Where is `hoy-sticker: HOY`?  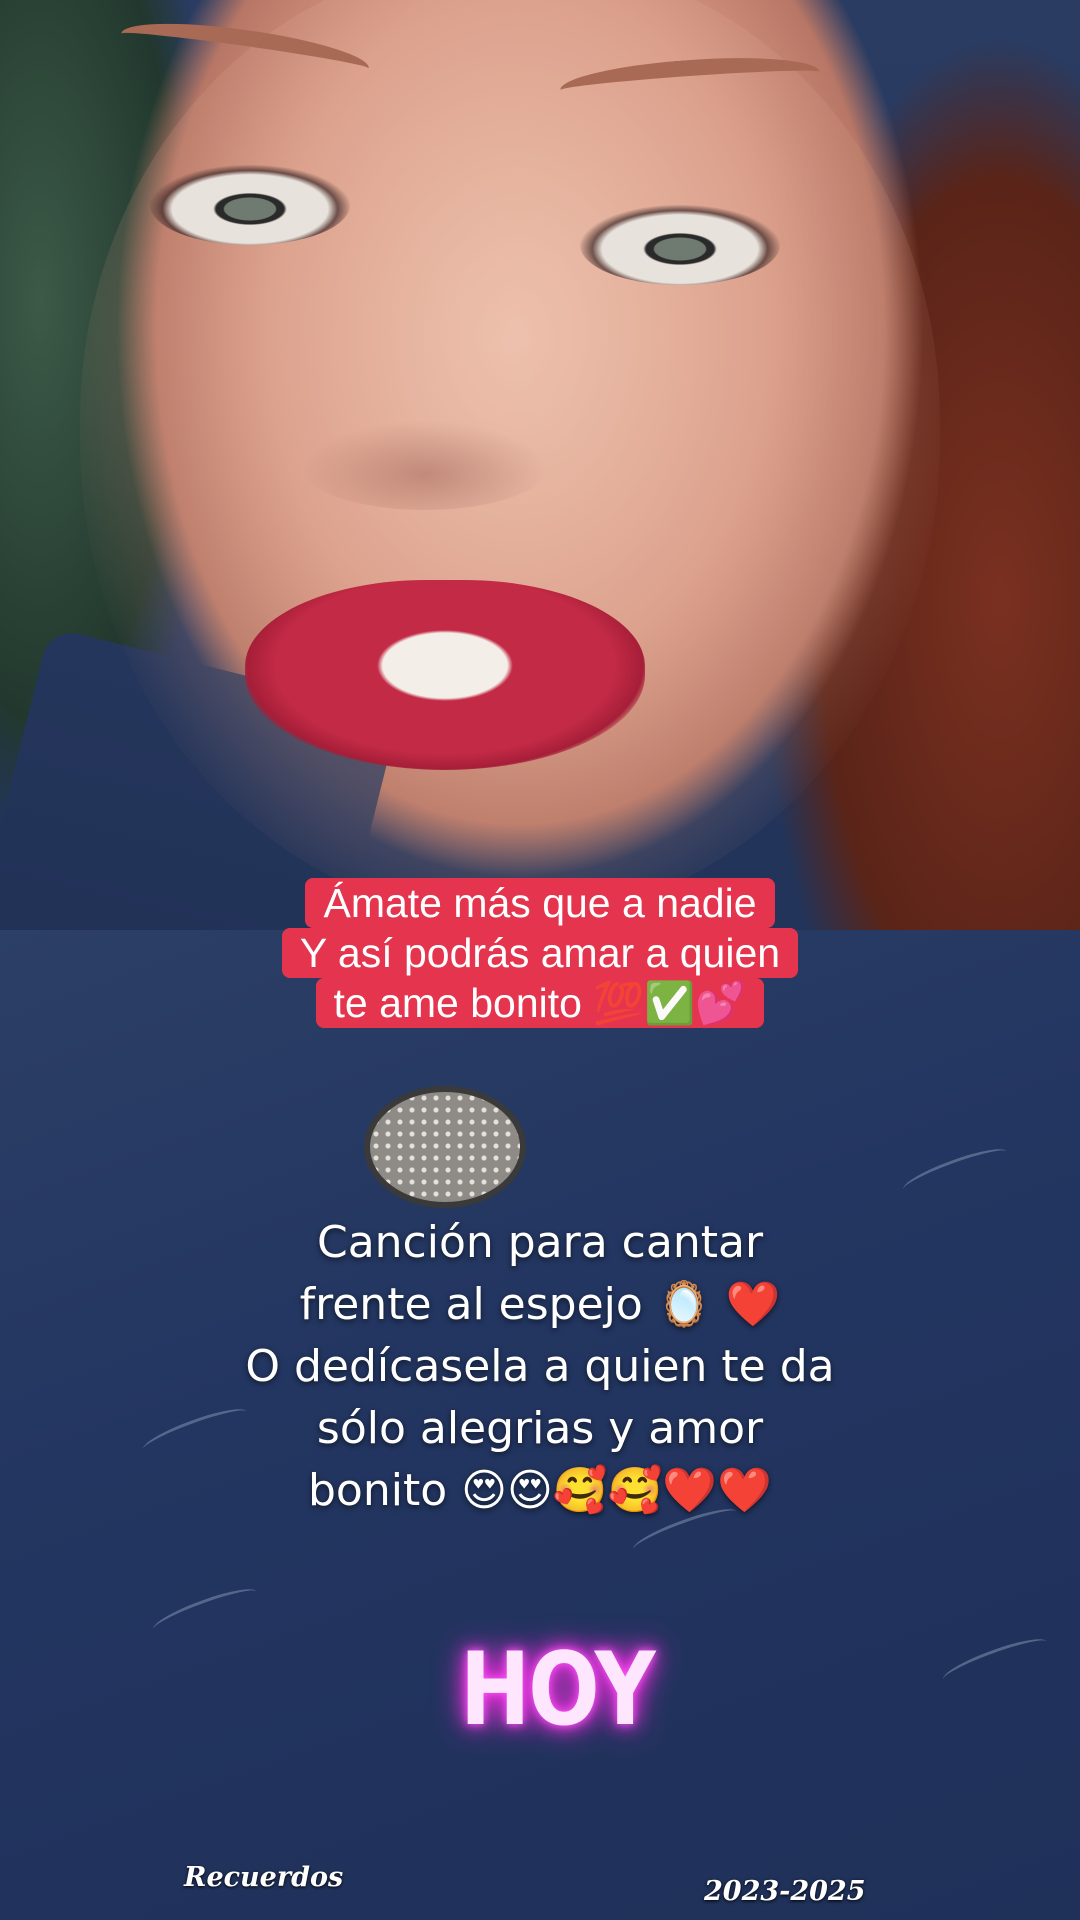
hoy-sticker: HOY is located at coordinates (558, 1689).